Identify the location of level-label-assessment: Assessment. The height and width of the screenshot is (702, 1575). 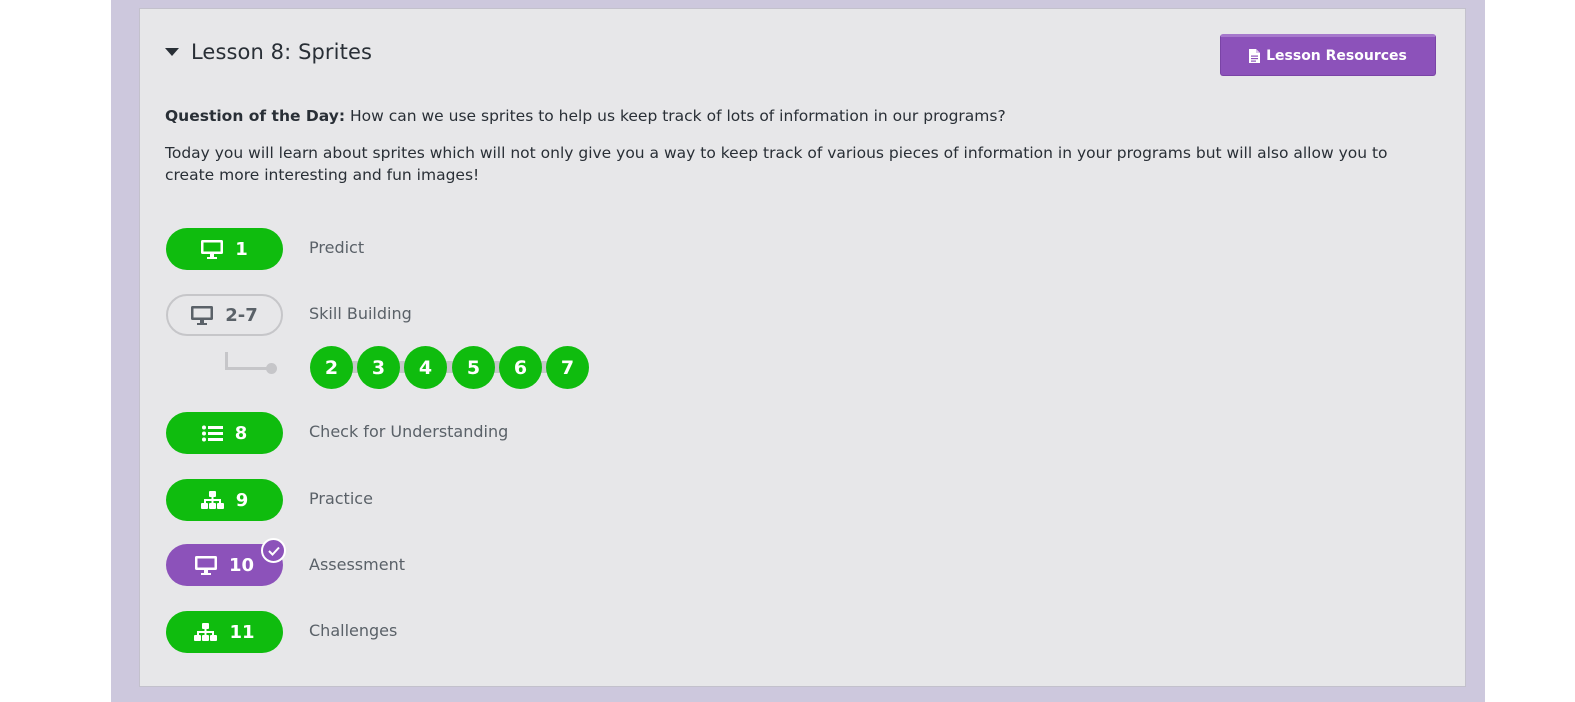
(357, 564).